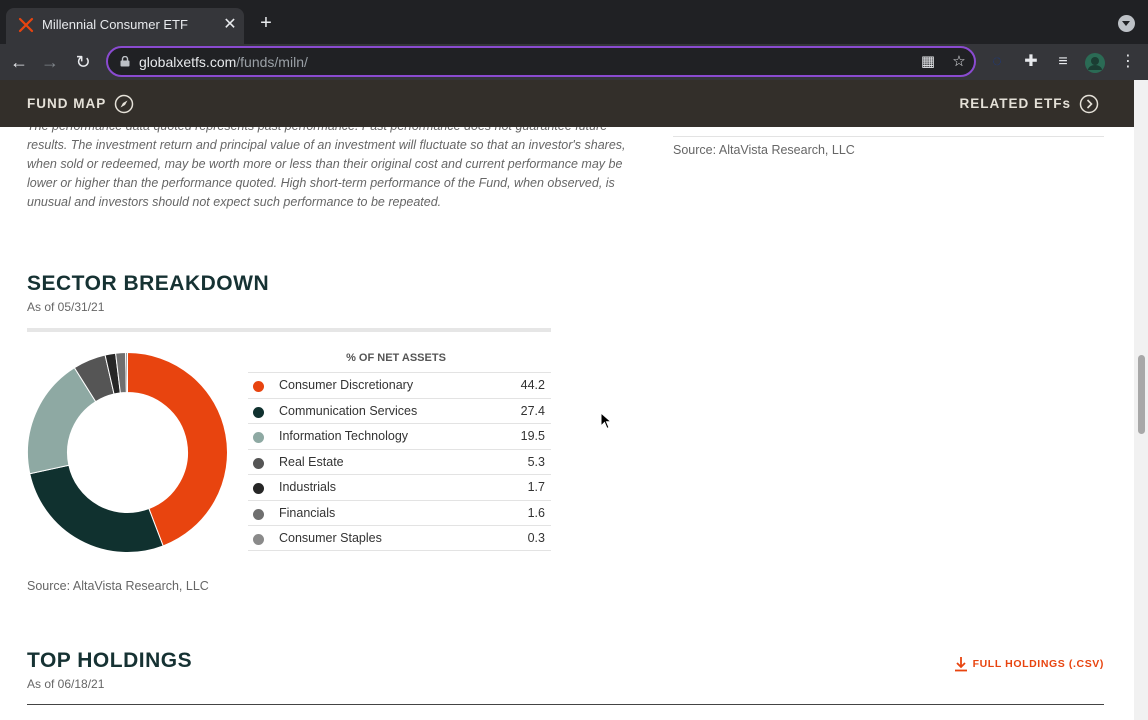  I want to click on top-holdings-title: TOP HOLDINGS, so click(110, 660).